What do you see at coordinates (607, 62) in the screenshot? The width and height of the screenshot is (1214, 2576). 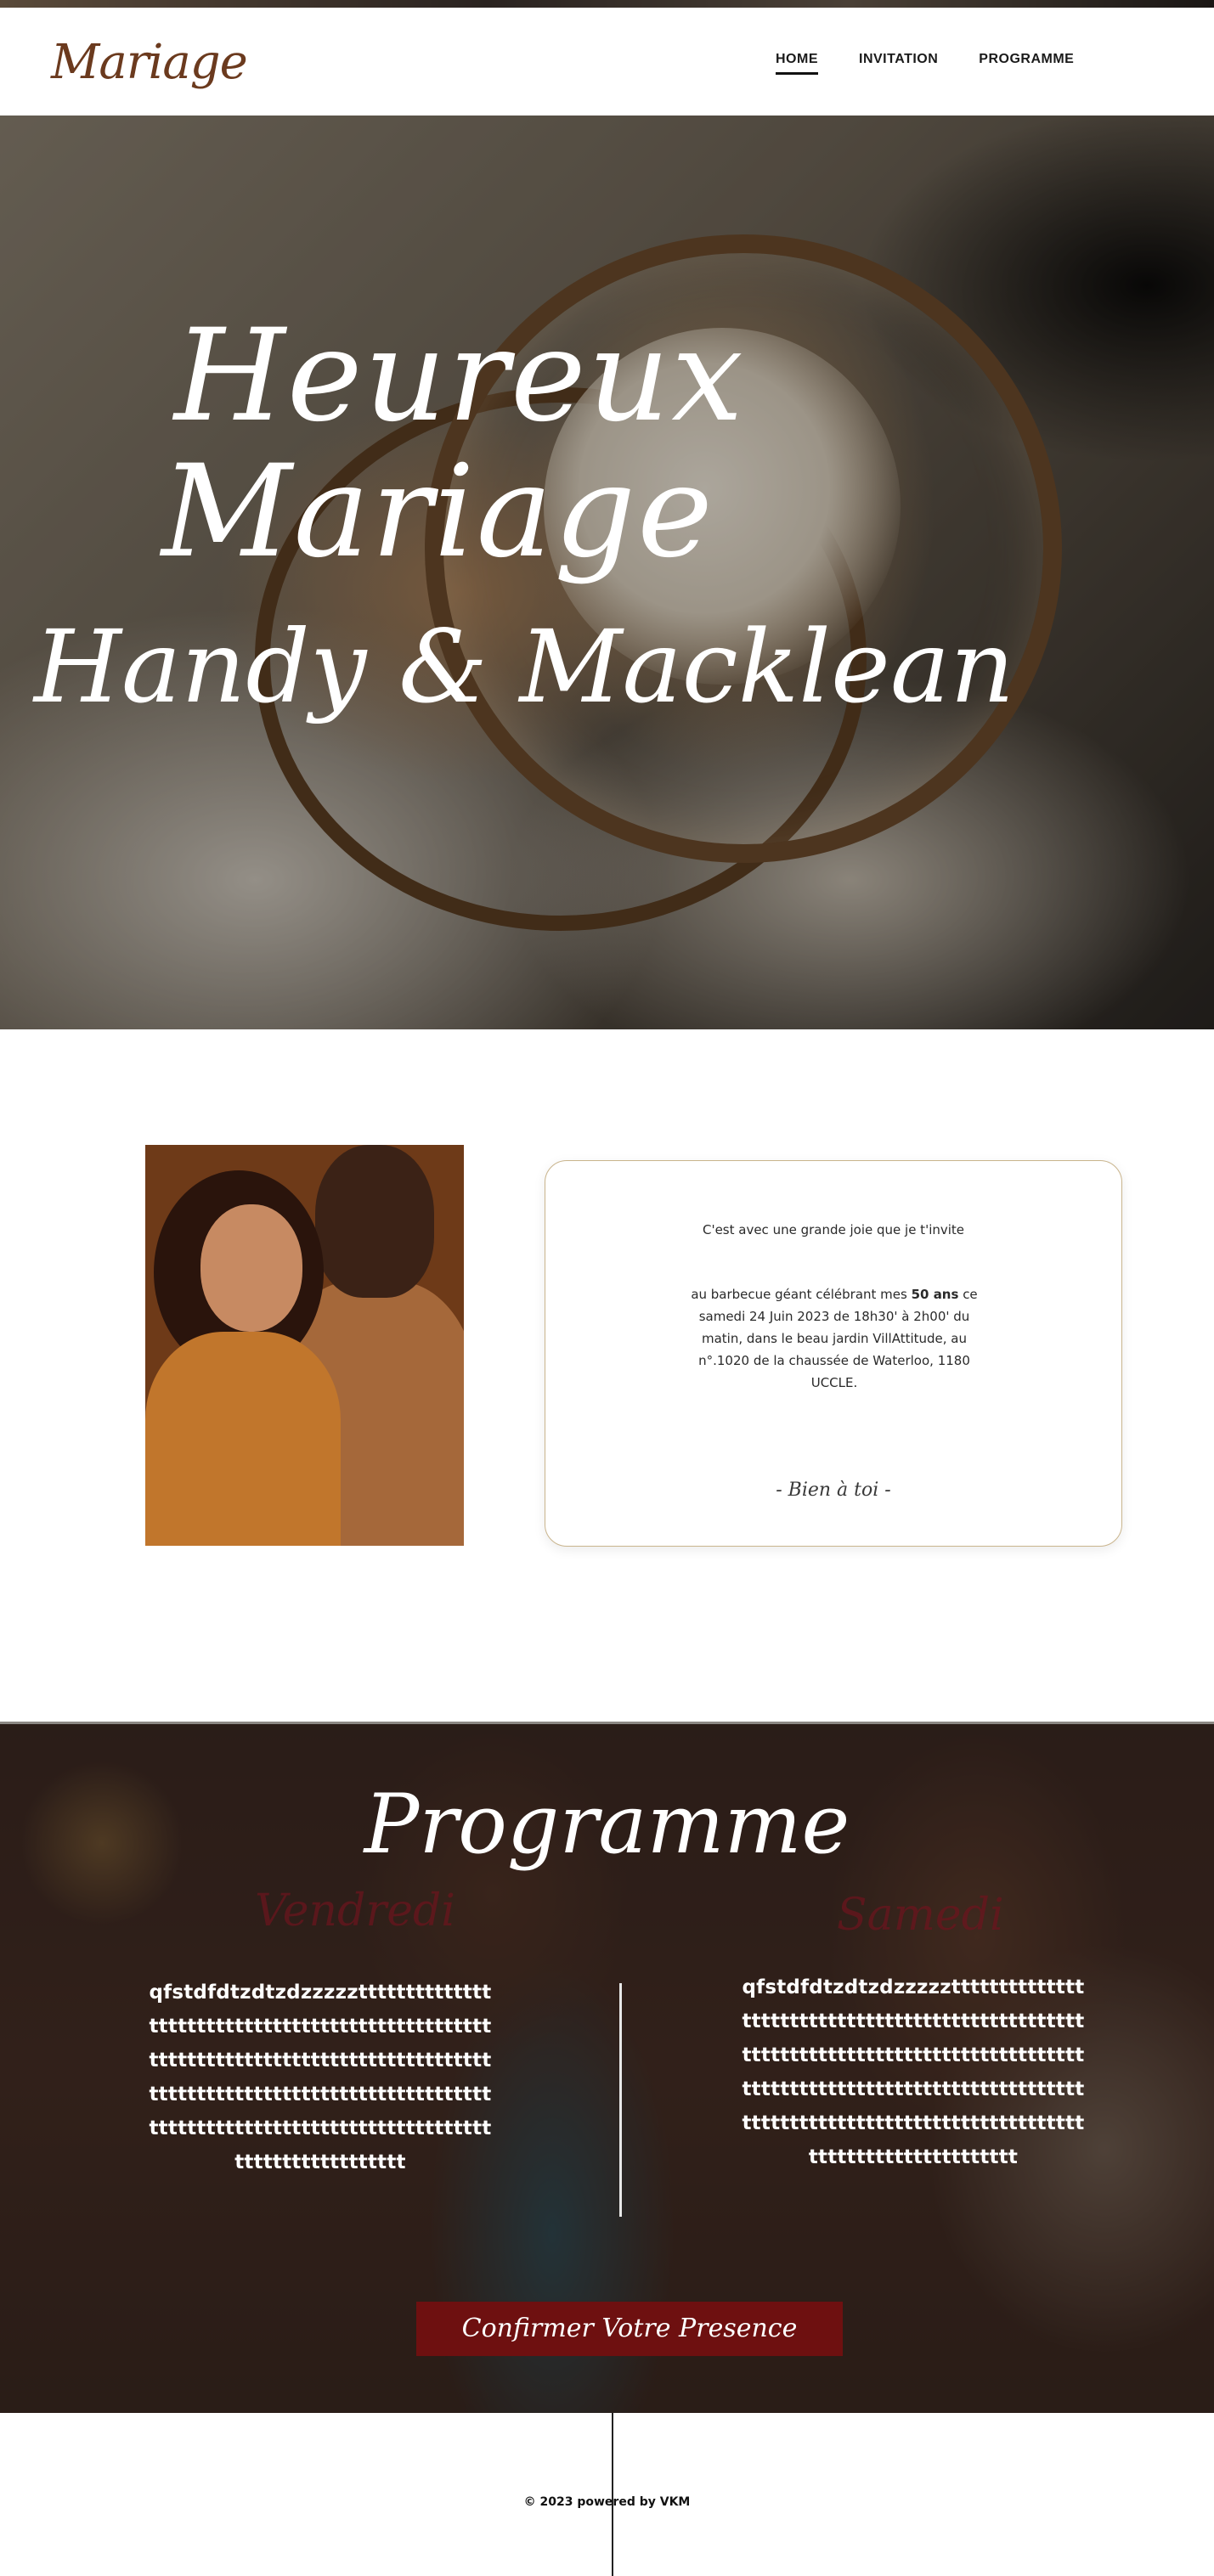 I see `site-header: Mariage HOME INVITATION PROGRAMME` at bounding box center [607, 62].